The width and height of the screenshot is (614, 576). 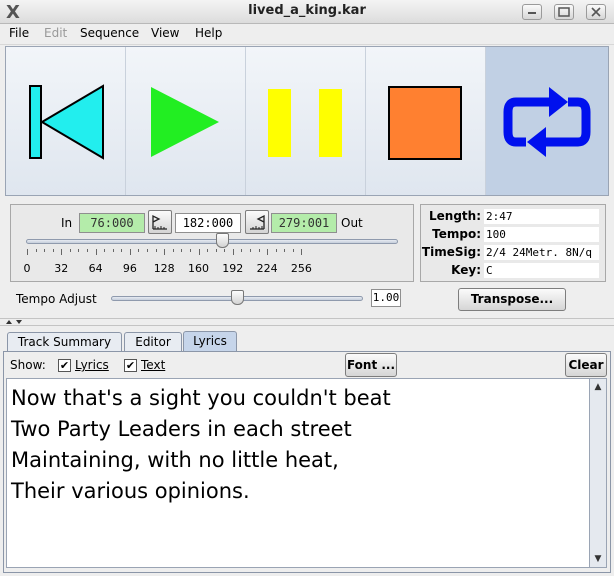 I want to click on scroll-down-icon: ▼, so click(x=598, y=559).